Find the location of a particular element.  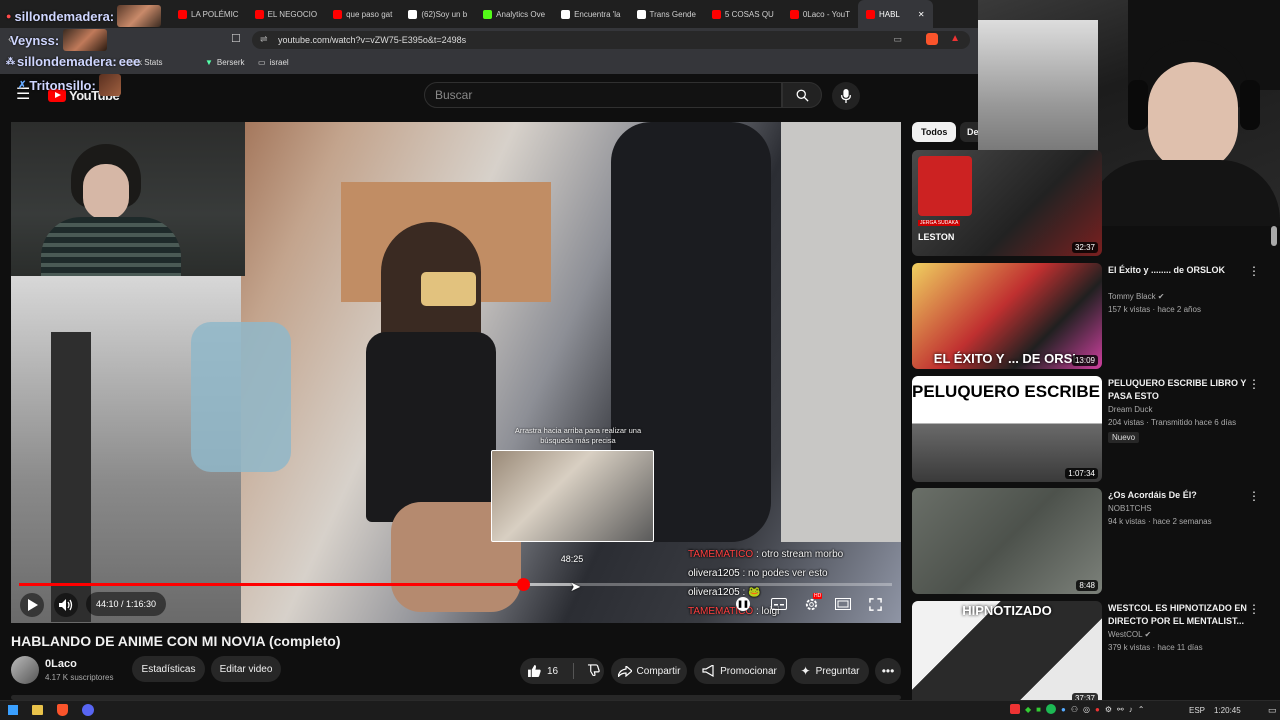

theater-mode-button is located at coordinates (843, 604).